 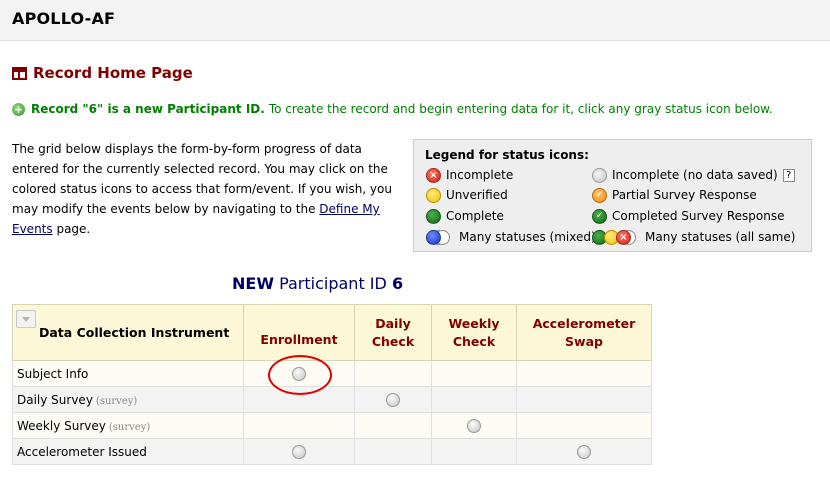 What do you see at coordinates (128, 373) in the screenshot?
I see `instrument-name-cell: Subject Info` at bounding box center [128, 373].